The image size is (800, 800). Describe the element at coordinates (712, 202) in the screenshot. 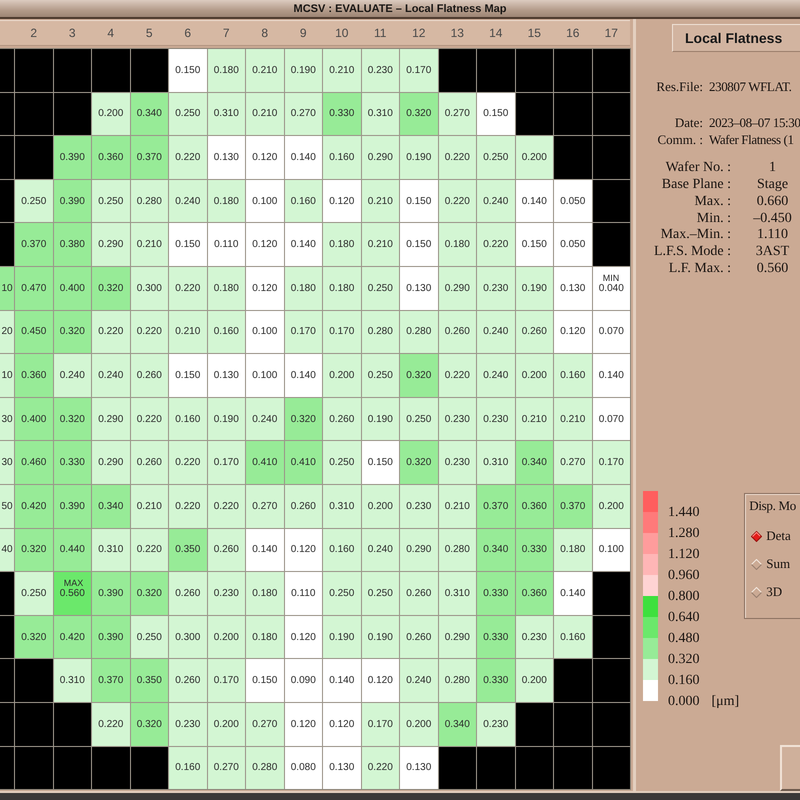

I see `field-label: Max. :` at that location.